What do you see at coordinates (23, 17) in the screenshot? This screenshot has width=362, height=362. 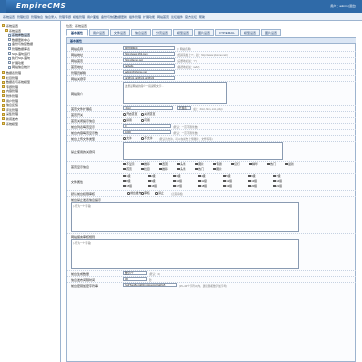 I see `nav-item: 管理栏目` at bounding box center [23, 17].